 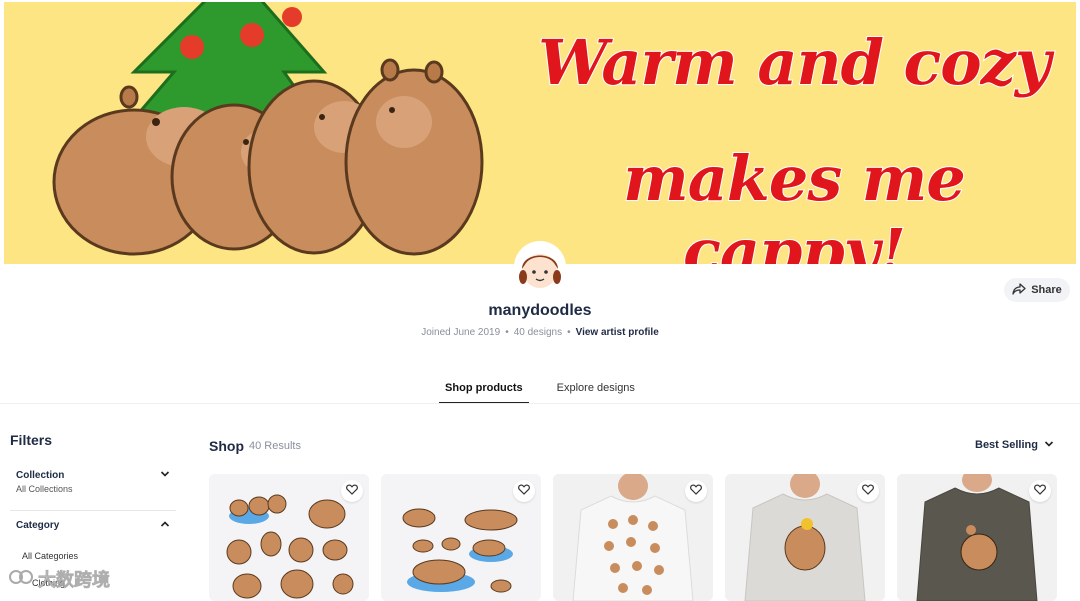 I want to click on watermark: 大数跨境, so click(x=59, y=579).